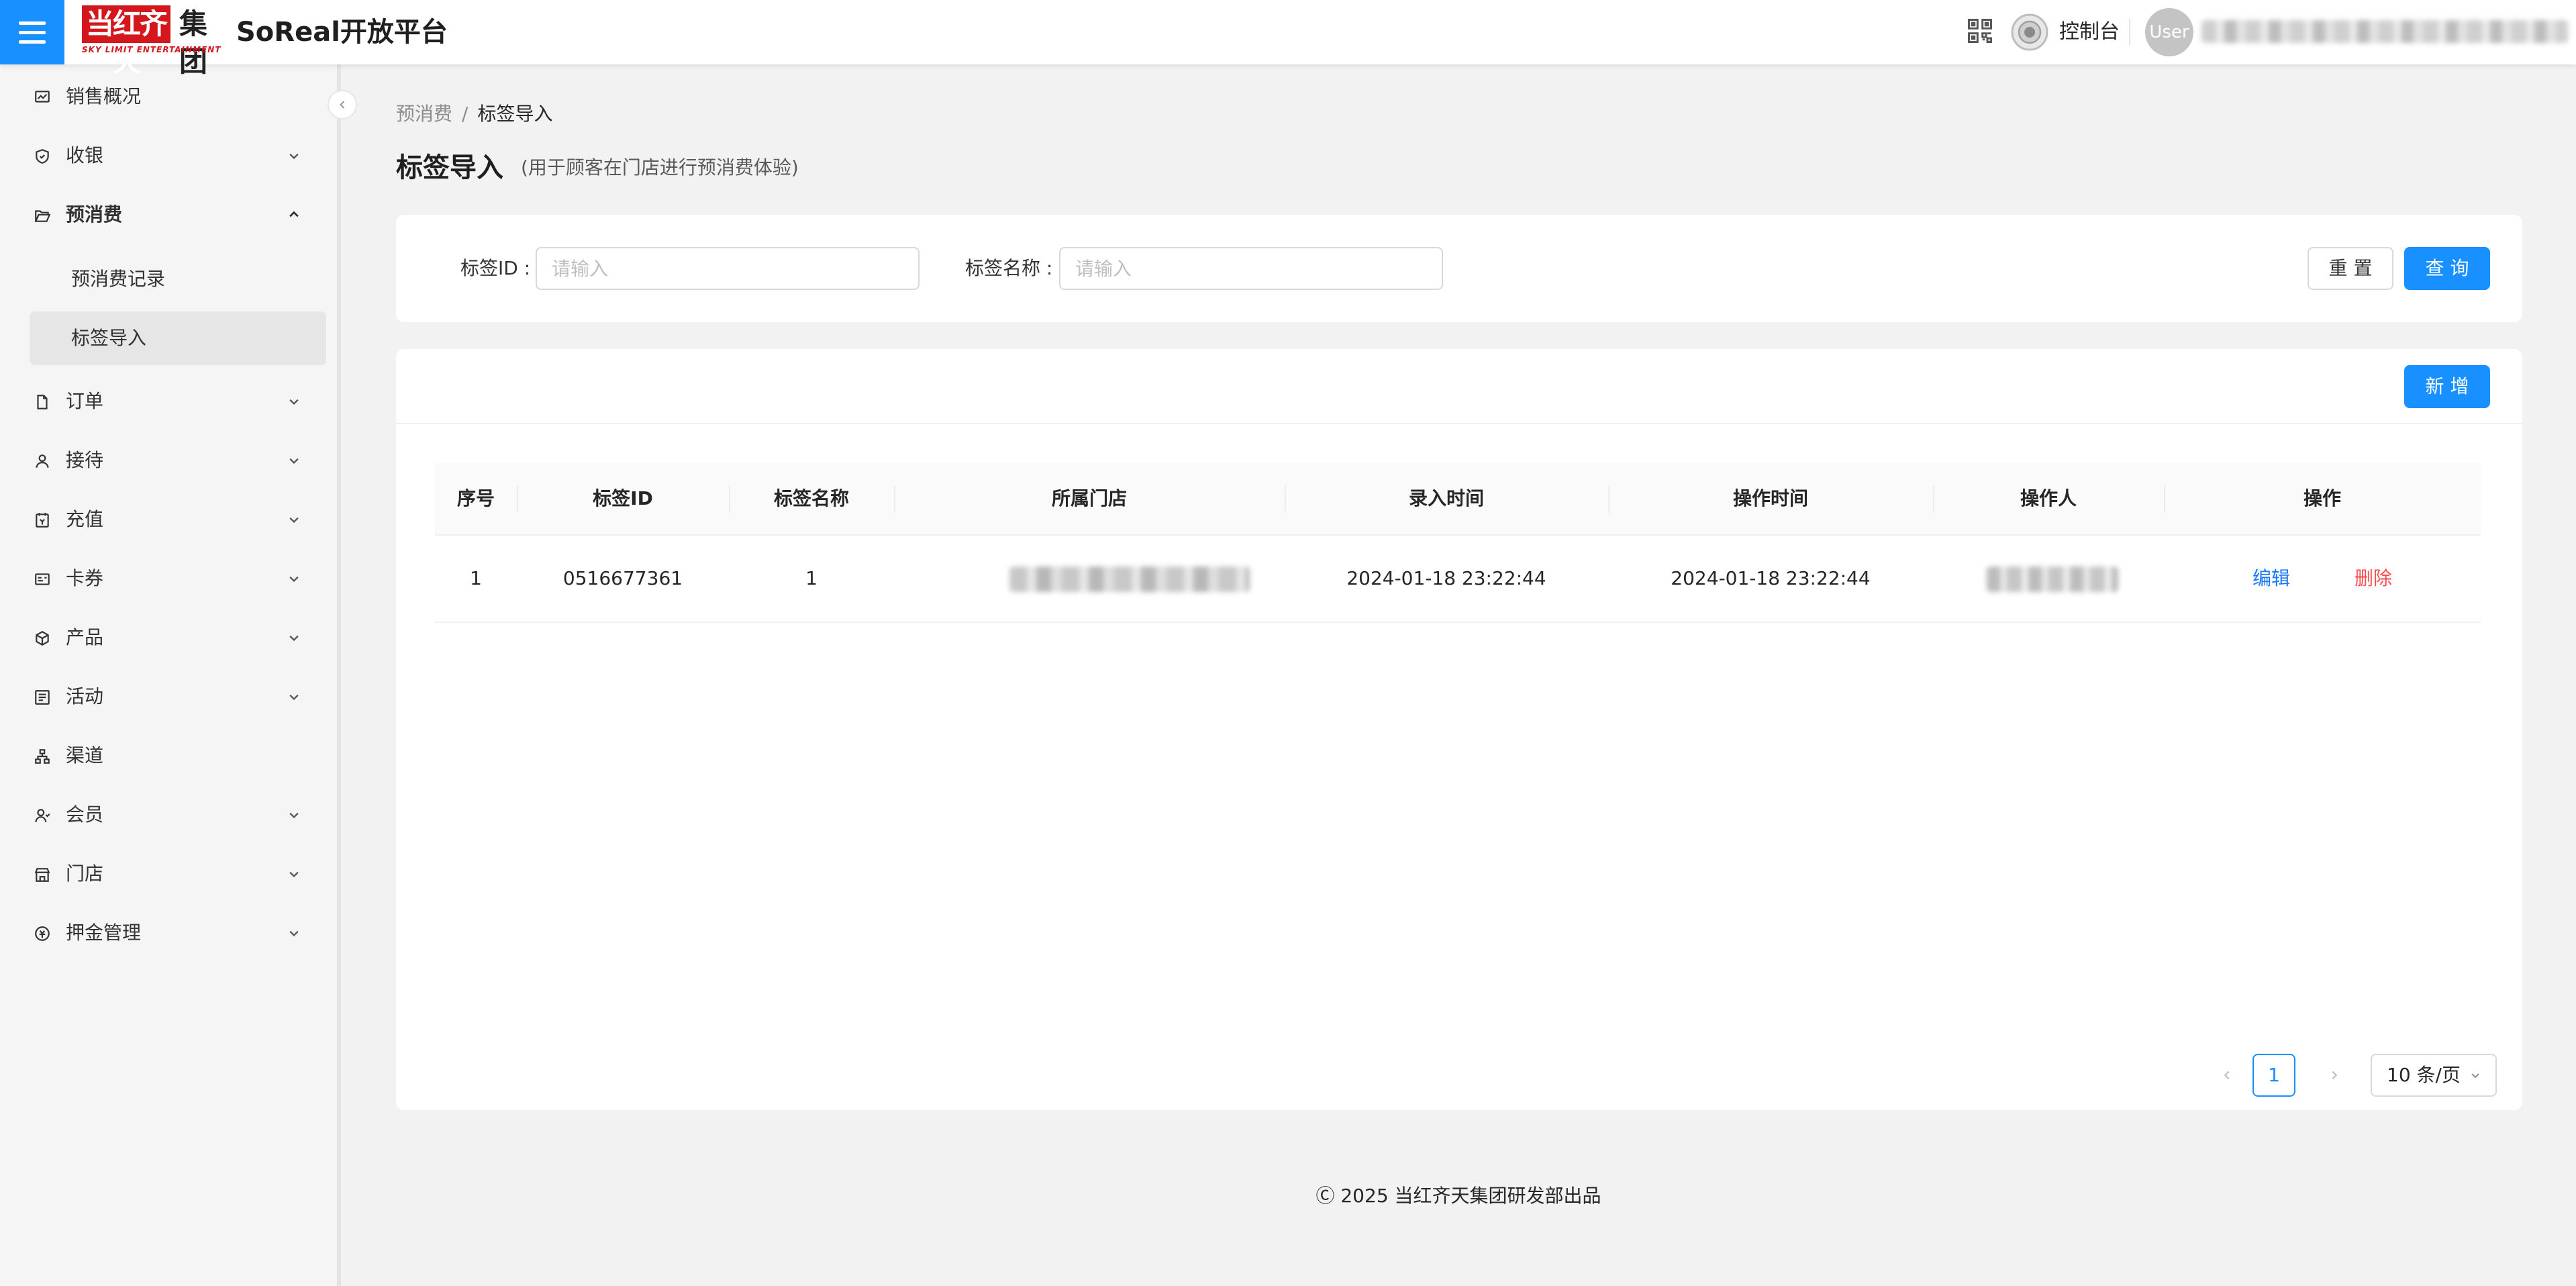 The image size is (2576, 1286). I want to click on column-header-tag-id: 标签ID, so click(623, 498).